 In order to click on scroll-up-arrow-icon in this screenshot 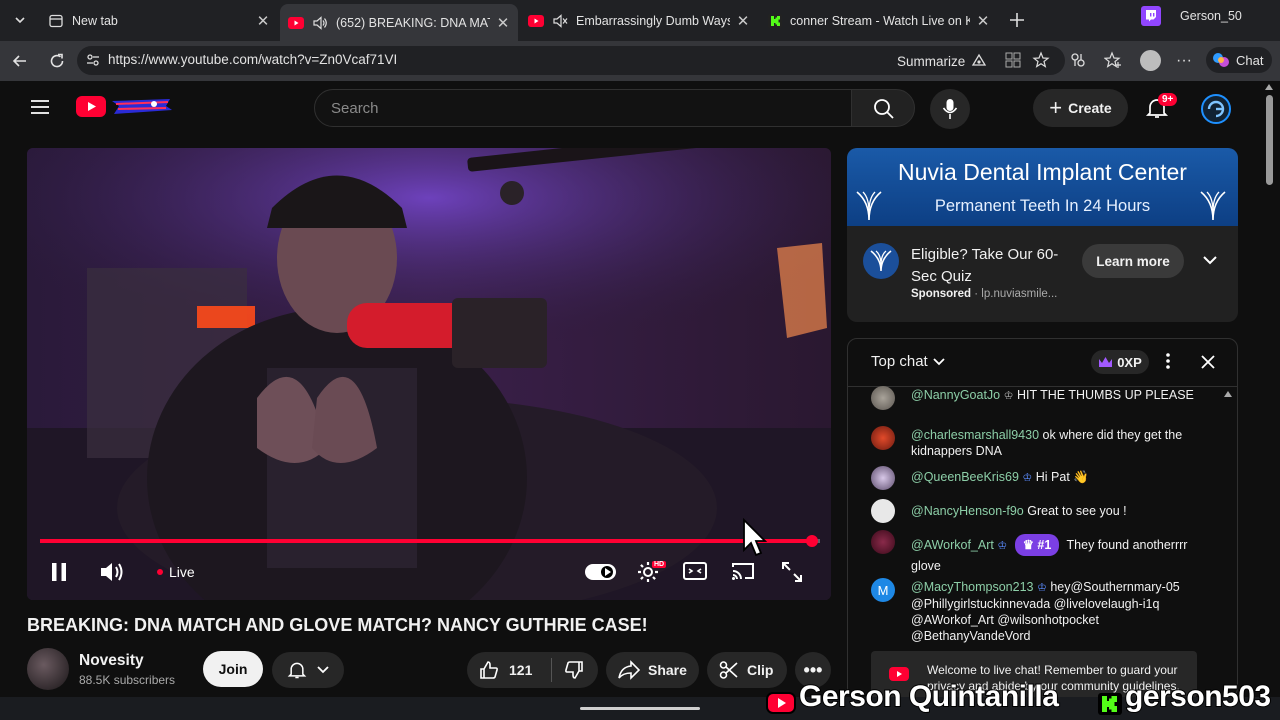, I will do `click(1269, 87)`.